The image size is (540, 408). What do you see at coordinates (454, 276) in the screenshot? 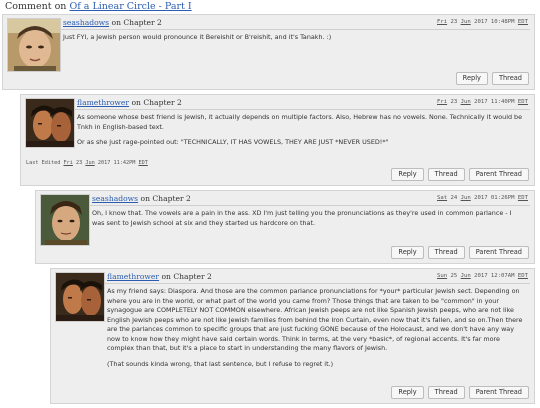
I see `date-num: 25` at bounding box center [454, 276].